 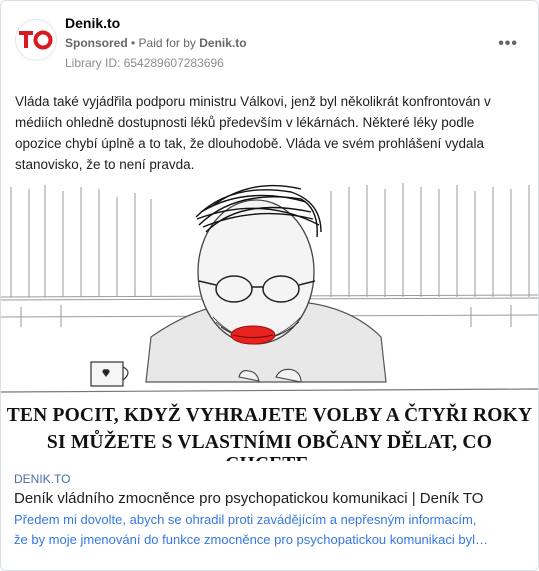 I want to click on ellipsis-icon: •••, so click(x=508, y=44).